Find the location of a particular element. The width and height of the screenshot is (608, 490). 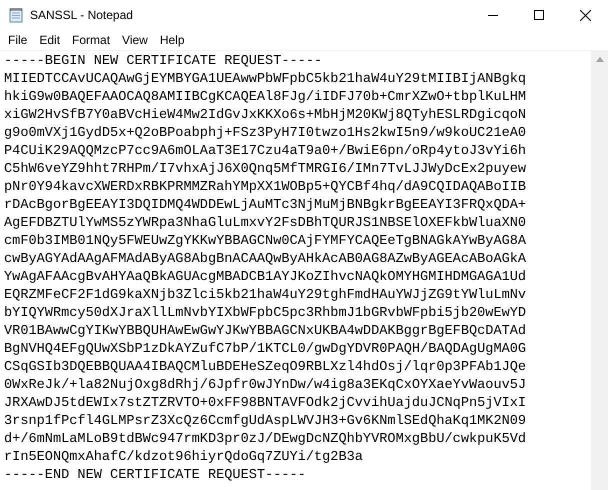

text-line: EQRZMFeCF2F1dG9kaXNjb3Zlci5kb21haW4uY29tghFmdHAuYWJjZG9tYWluLmNv is located at coordinates (265, 296).